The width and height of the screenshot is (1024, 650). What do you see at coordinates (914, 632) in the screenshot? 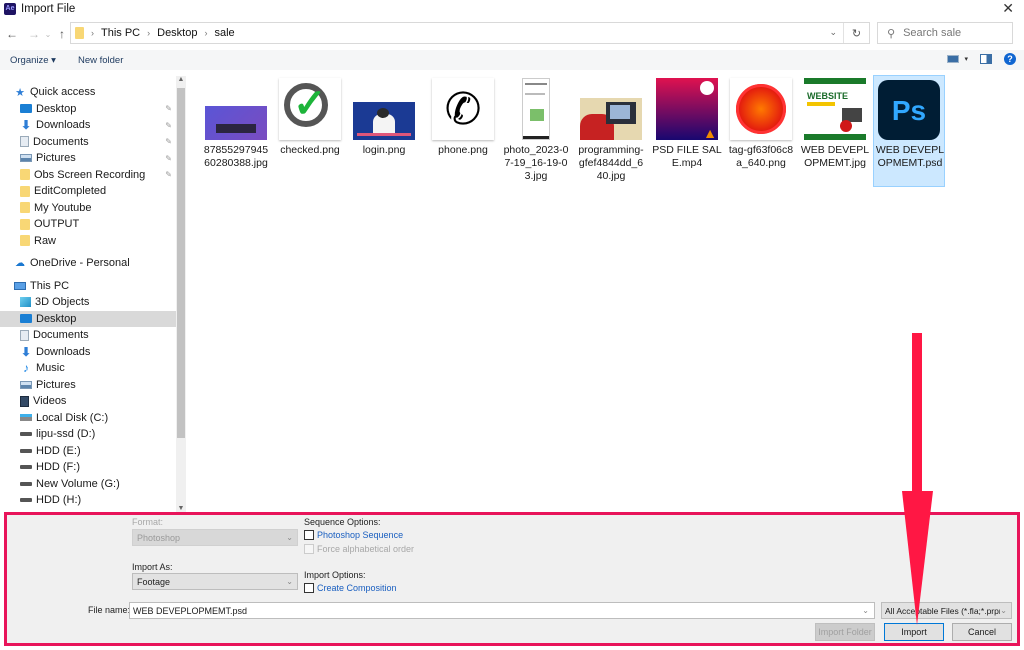
I see `import-button: Import` at bounding box center [914, 632].